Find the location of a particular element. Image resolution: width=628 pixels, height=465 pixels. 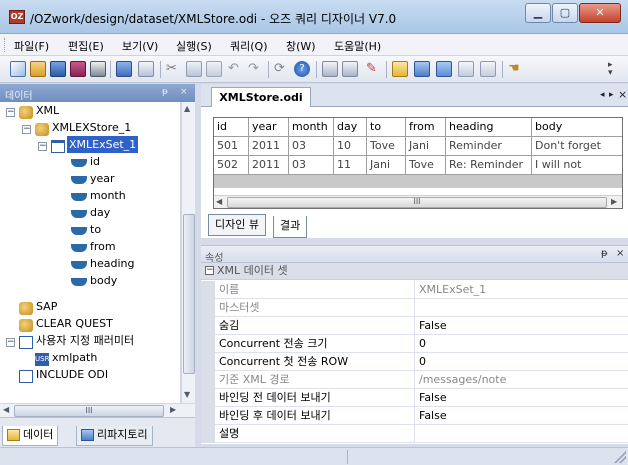

link-icon: ✎ is located at coordinates (374, 69).